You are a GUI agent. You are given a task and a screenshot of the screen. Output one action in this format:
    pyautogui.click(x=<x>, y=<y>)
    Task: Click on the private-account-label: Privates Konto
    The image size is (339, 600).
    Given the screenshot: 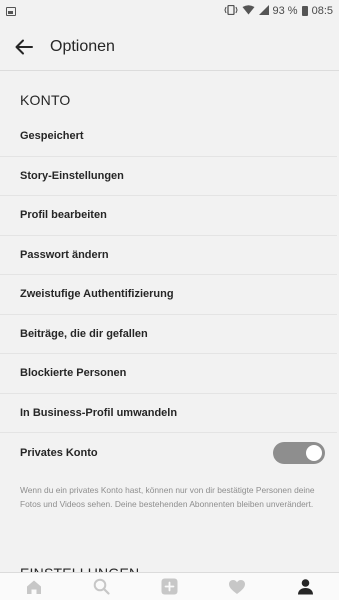 What is the action you would take?
    pyautogui.click(x=59, y=452)
    